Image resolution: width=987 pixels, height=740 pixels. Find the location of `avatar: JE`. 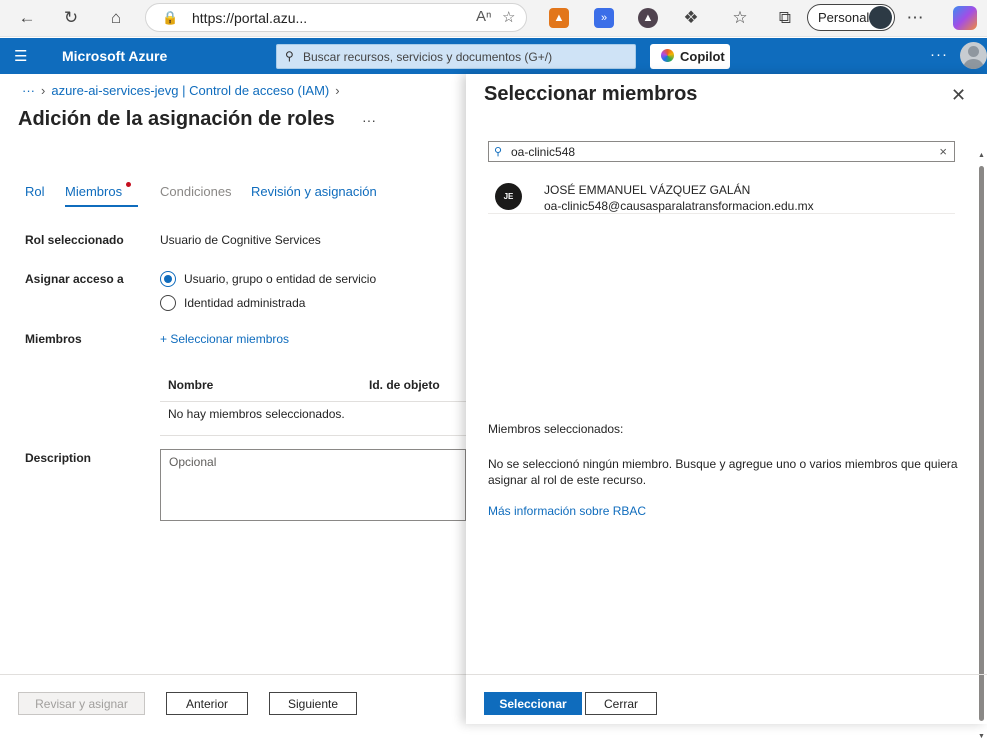

avatar: JE is located at coordinates (508, 196).